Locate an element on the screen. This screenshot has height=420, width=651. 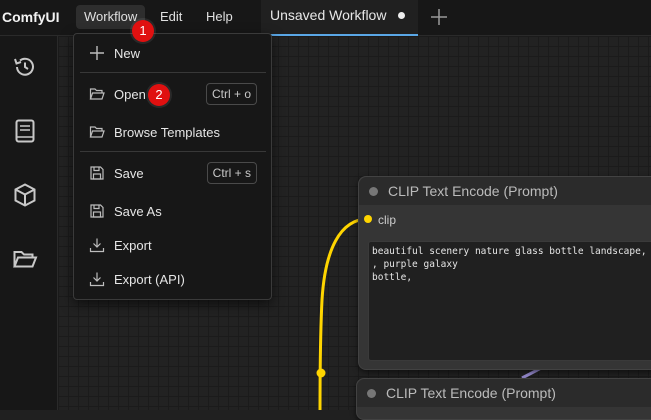
menu-item-save-as: Save As is located at coordinates (172, 211).